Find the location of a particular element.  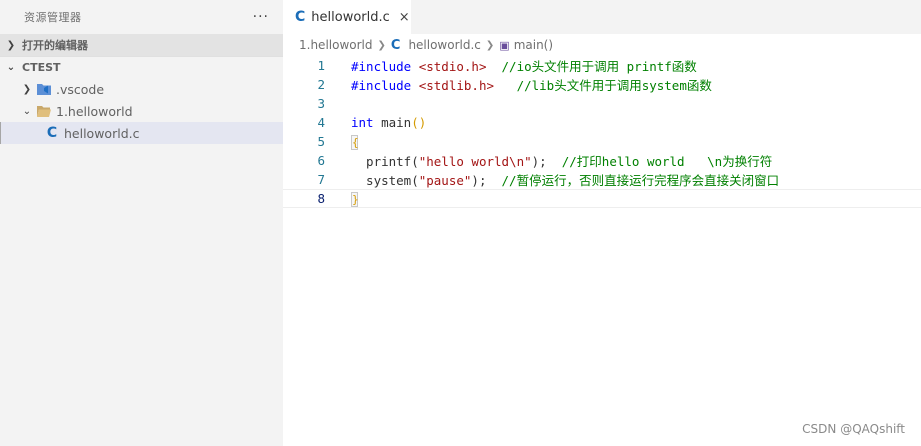

close-brace: } is located at coordinates (355, 199).